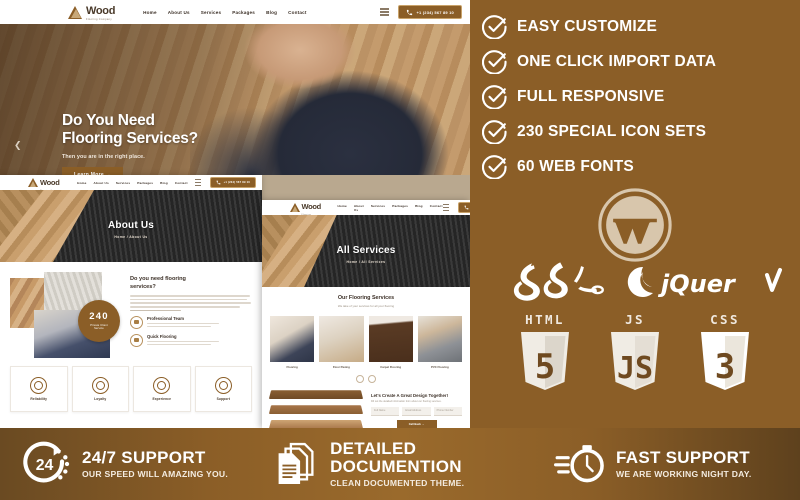 The height and width of the screenshot is (500, 800). I want to click on service-label: Floor Paving, so click(341, 366).